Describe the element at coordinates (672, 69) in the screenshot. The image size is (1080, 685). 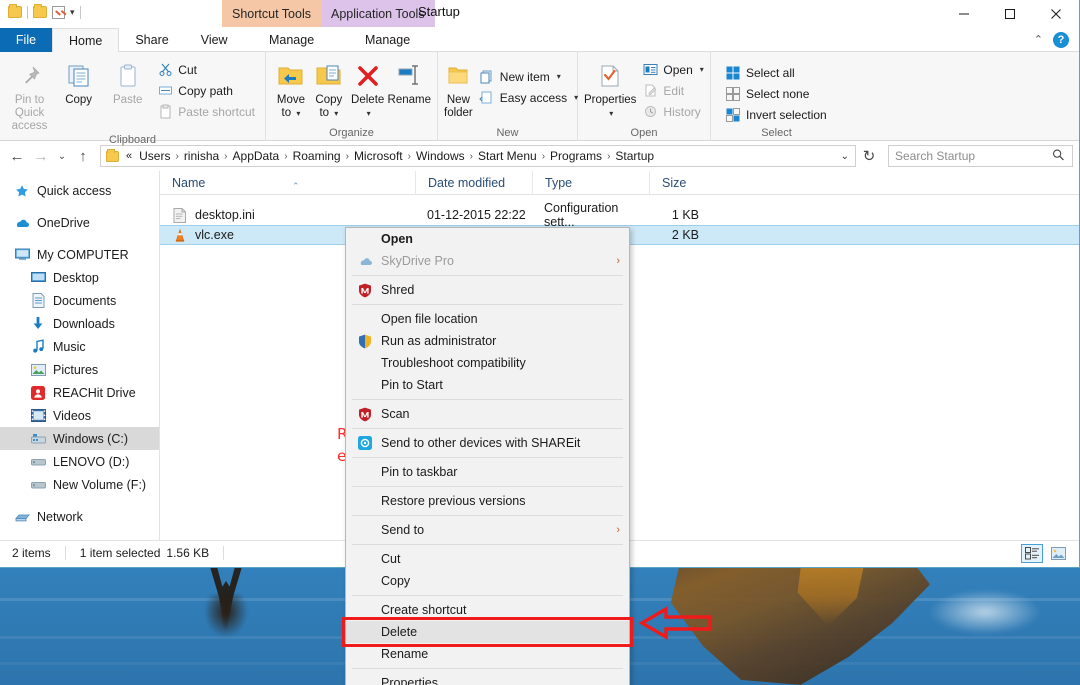
I see `open-button: Open ▾` at that location.